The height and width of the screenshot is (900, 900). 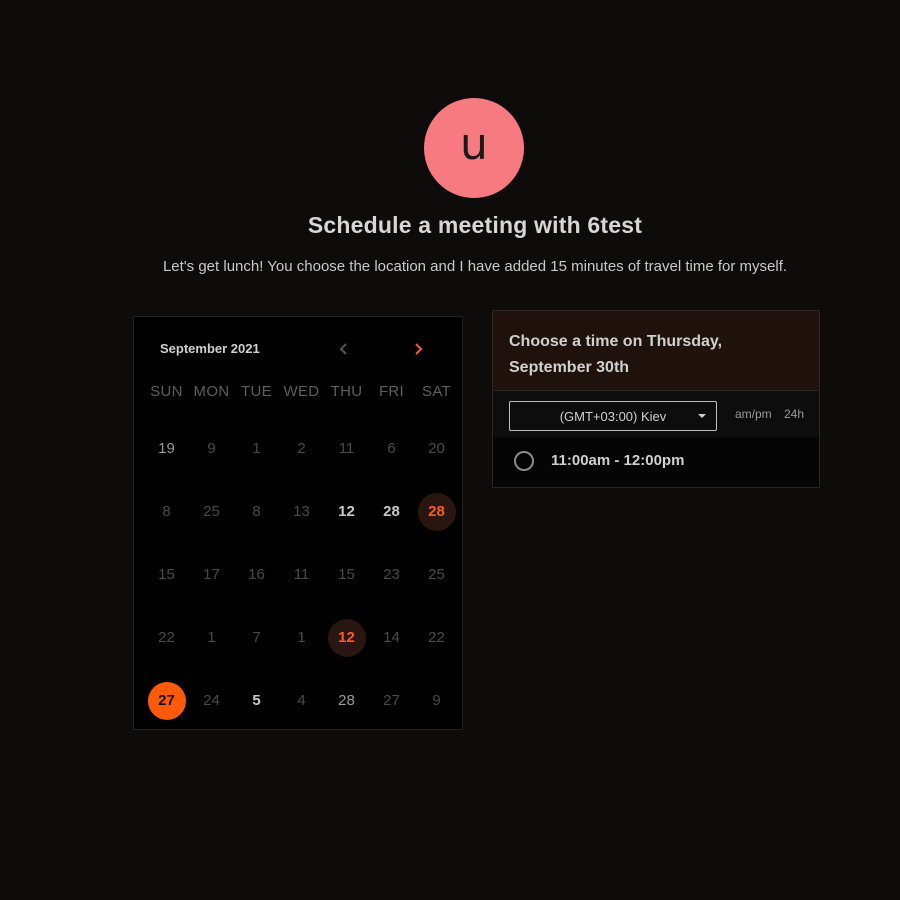 What do you see at coordinates (211, 391) in the screenshot?
I see `weekday-label: MON` at bounding box center [211, 391].